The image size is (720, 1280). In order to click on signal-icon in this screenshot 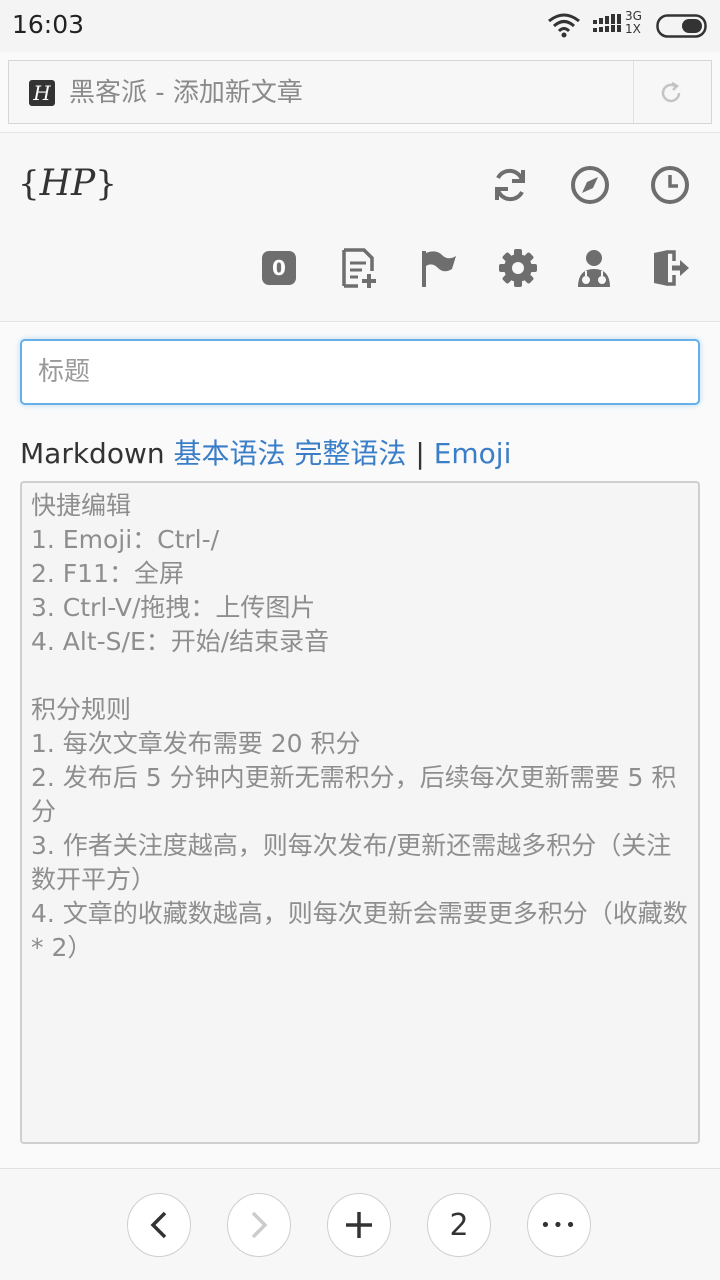, I will do `click(607, 23)`.